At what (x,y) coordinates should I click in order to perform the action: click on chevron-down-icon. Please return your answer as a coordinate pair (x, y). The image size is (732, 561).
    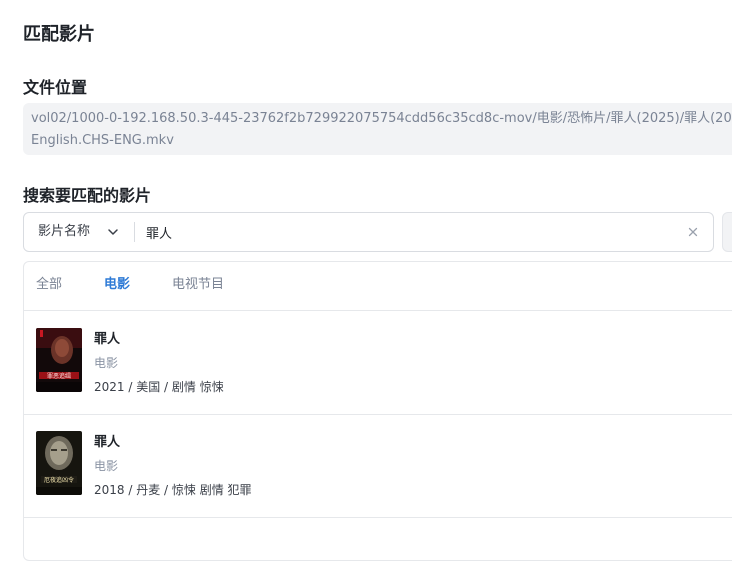
    Looking at the image, I should click on (113, 232).